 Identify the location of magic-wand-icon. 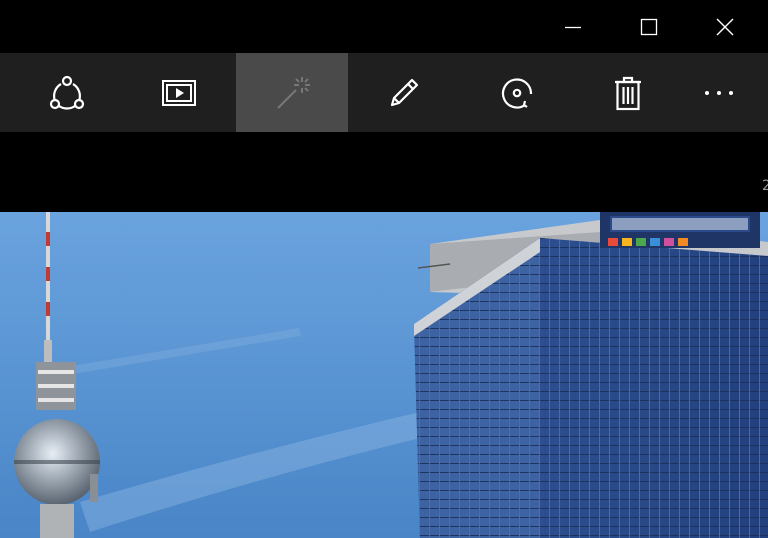
(293, 92).